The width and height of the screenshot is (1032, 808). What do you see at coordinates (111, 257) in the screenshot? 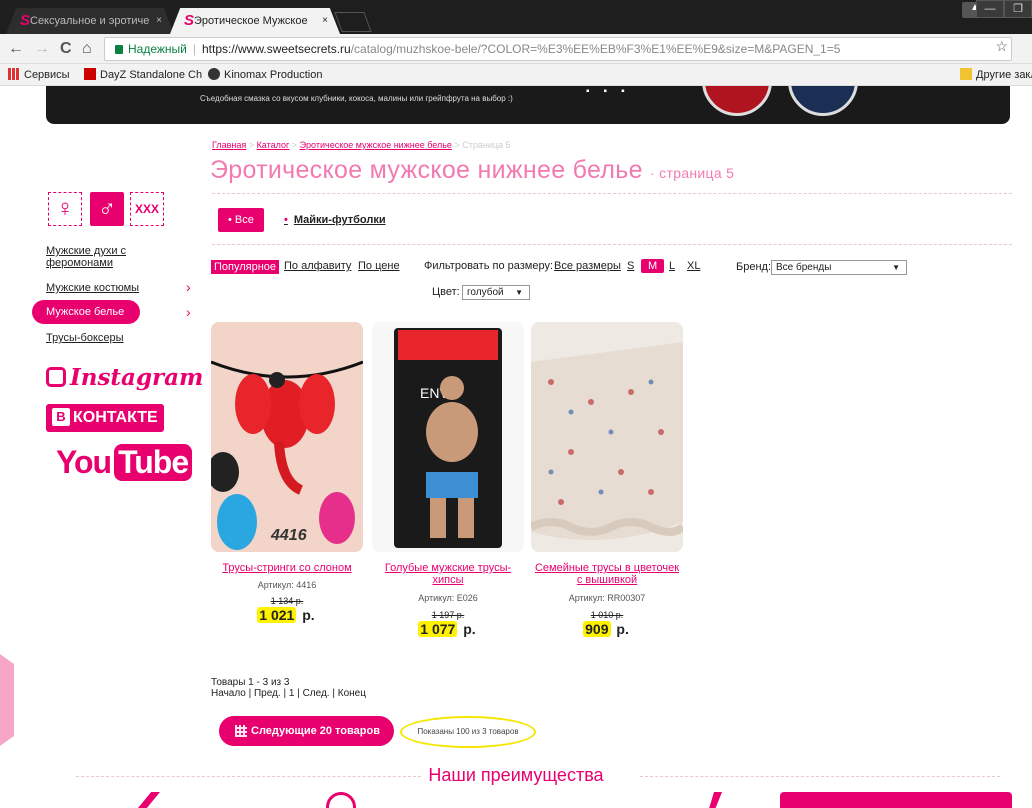
I see `sidebar-item-pheromones: Мужские духи с феромонами` at bounding box center [111, 257].